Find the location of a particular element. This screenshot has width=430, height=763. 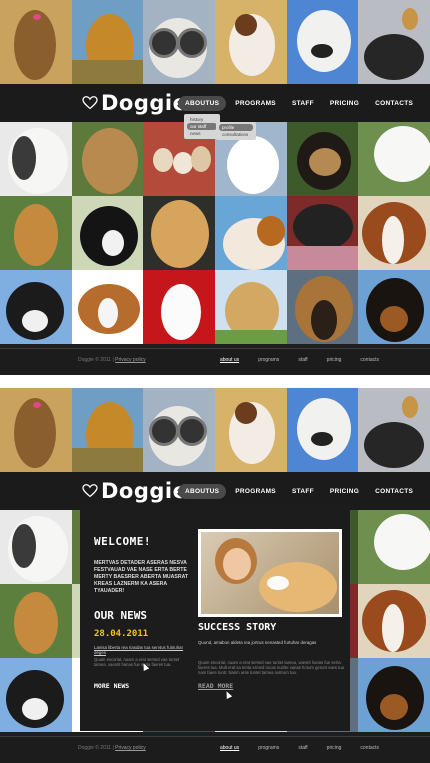

our-staff-submenu: profile consultations is located at coordinates (236, 131).